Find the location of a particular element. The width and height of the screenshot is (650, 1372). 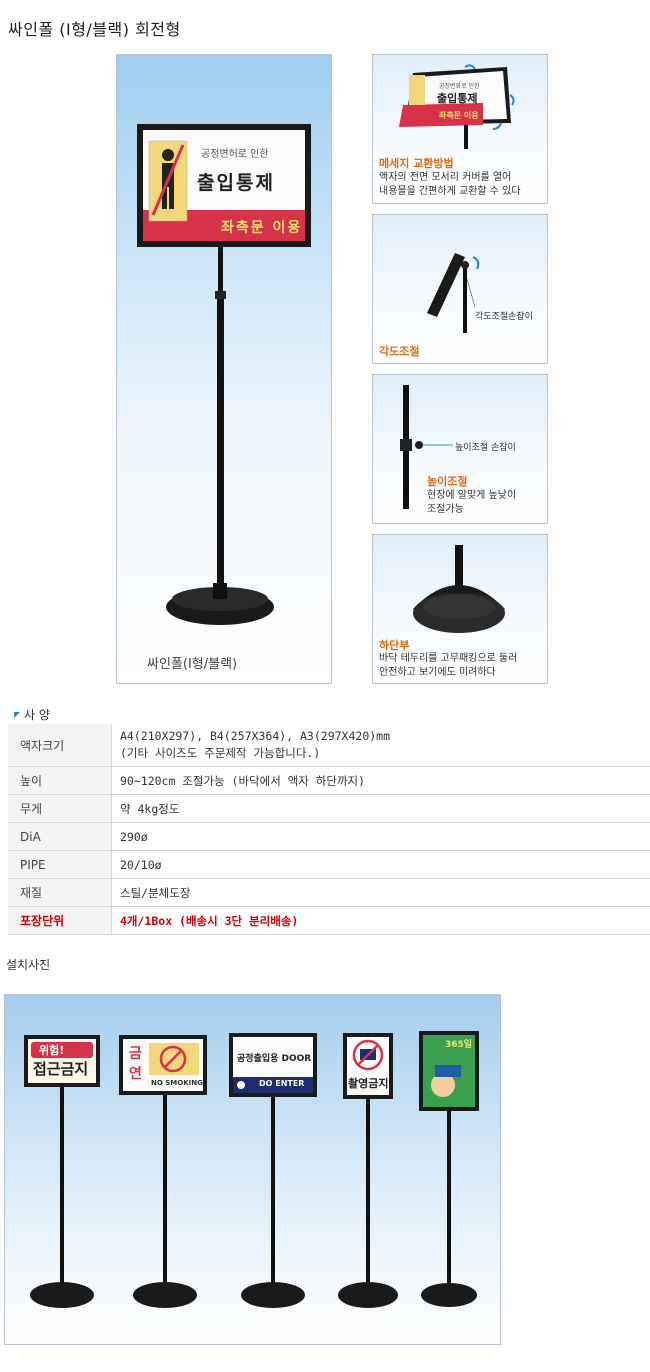

feature-card-height: 높이조절 손잡이 높이조절 현장에 알맞게 높낮이 조절가능 is located at coordinates (460, 449).